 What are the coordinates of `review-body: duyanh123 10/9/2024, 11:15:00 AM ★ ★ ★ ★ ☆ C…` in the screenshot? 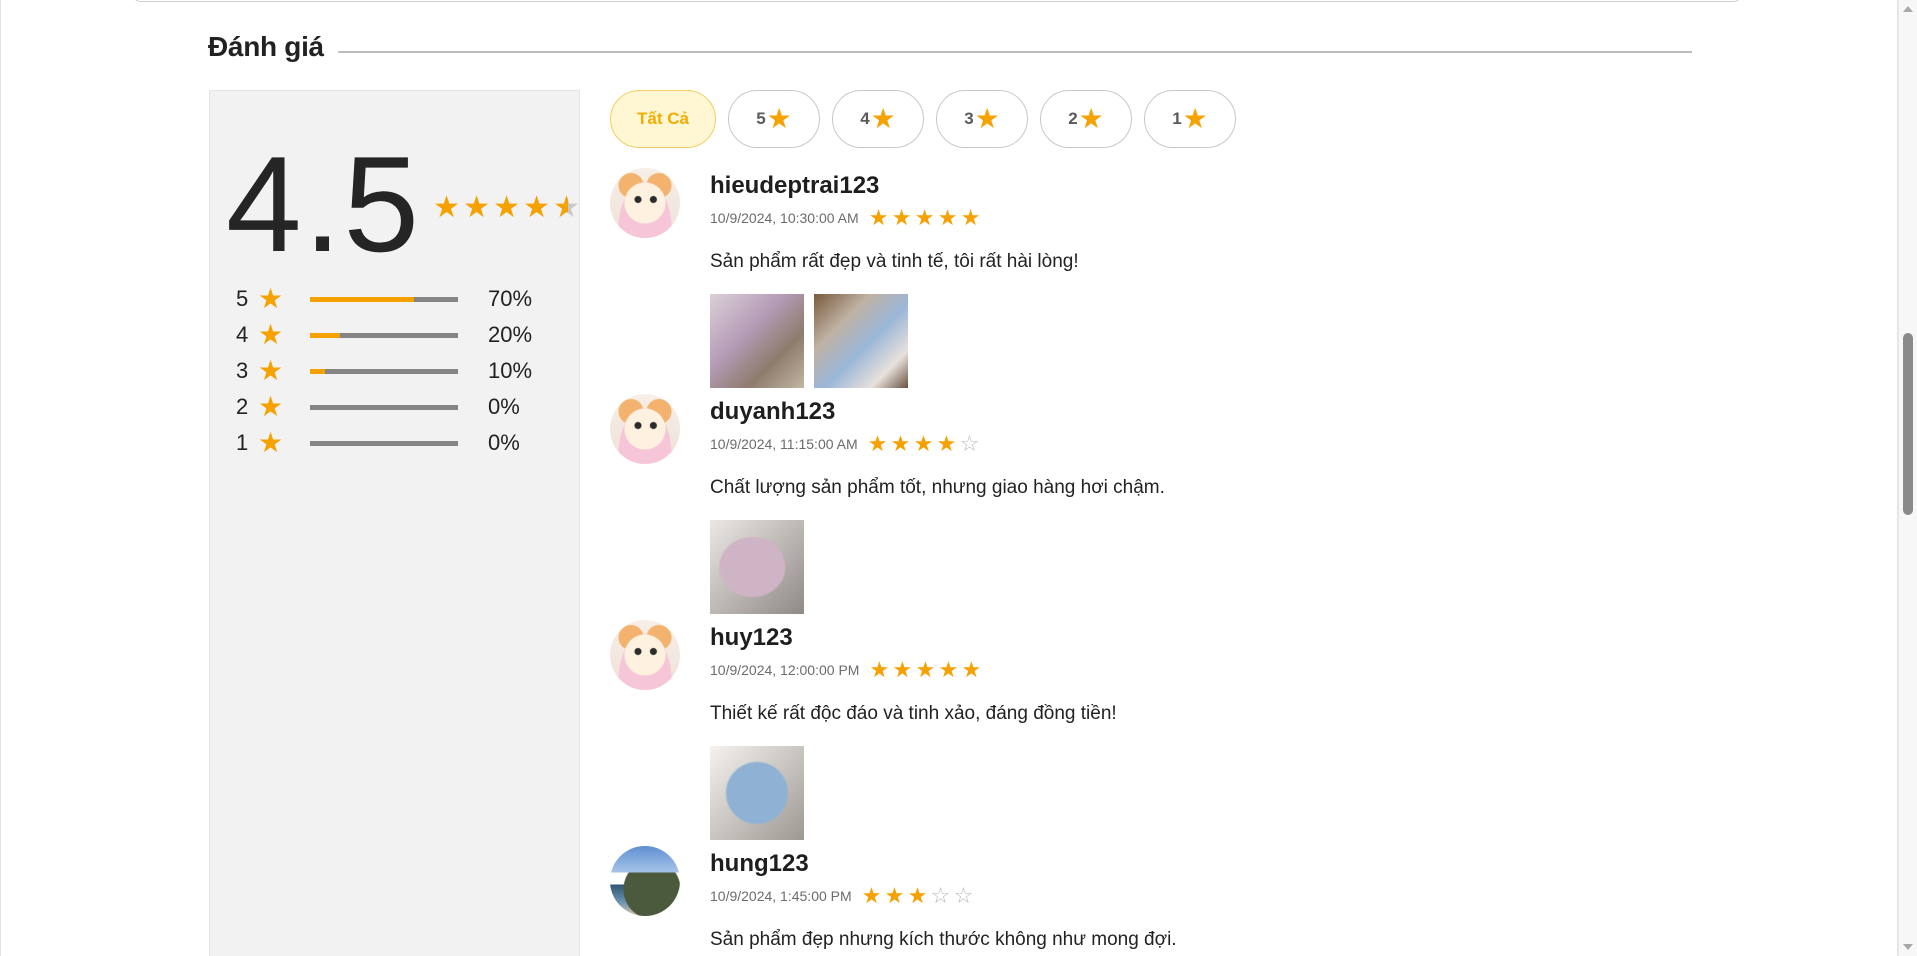 It's located at (1210, 504).